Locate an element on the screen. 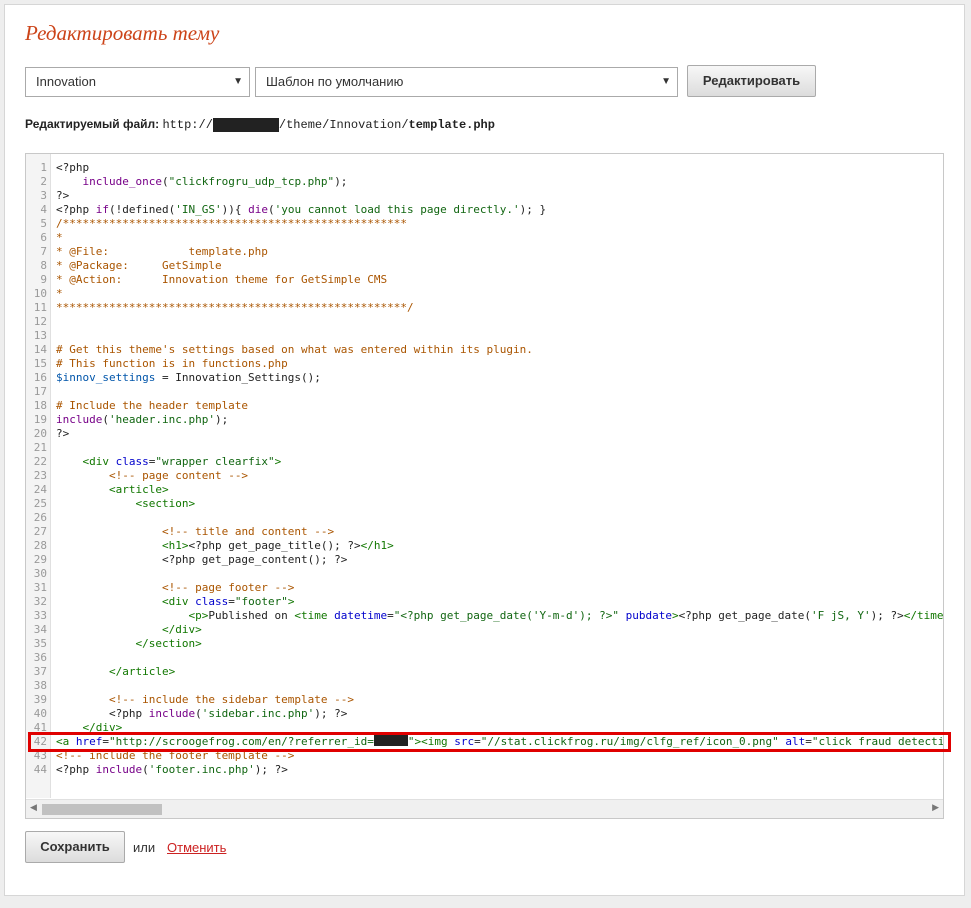 The image size is (971, 908). line-number: 29 is located at coordinates (40, 559).